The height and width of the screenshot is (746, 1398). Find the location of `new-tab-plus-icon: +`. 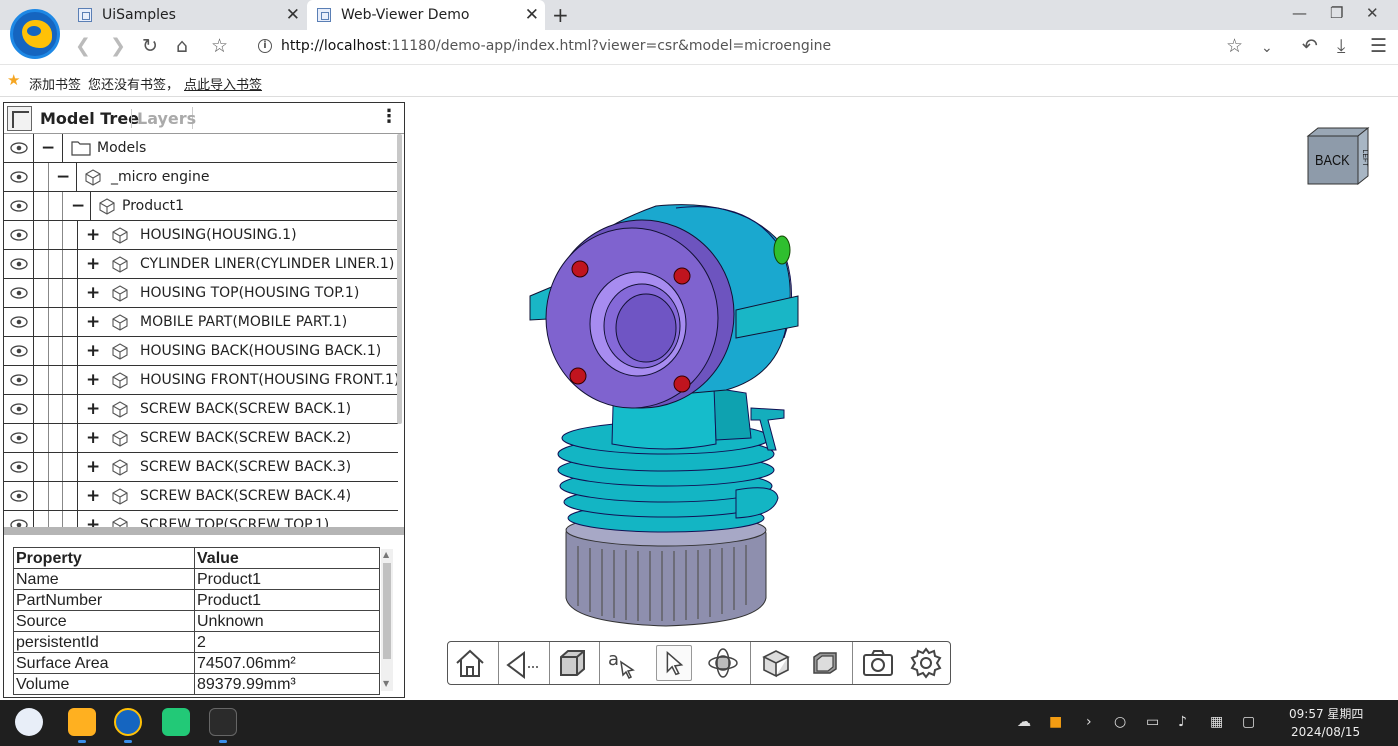

new-tab-plus-icon: + is located at coordinates (560, 15).